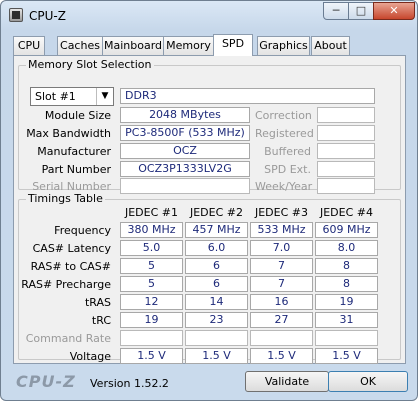 The width and height of the screenshot is (418, 401). Describe the element at coordinates (346, 212) in the screenshot. I see `jedec-4-header: JEDEC #4` at that location.